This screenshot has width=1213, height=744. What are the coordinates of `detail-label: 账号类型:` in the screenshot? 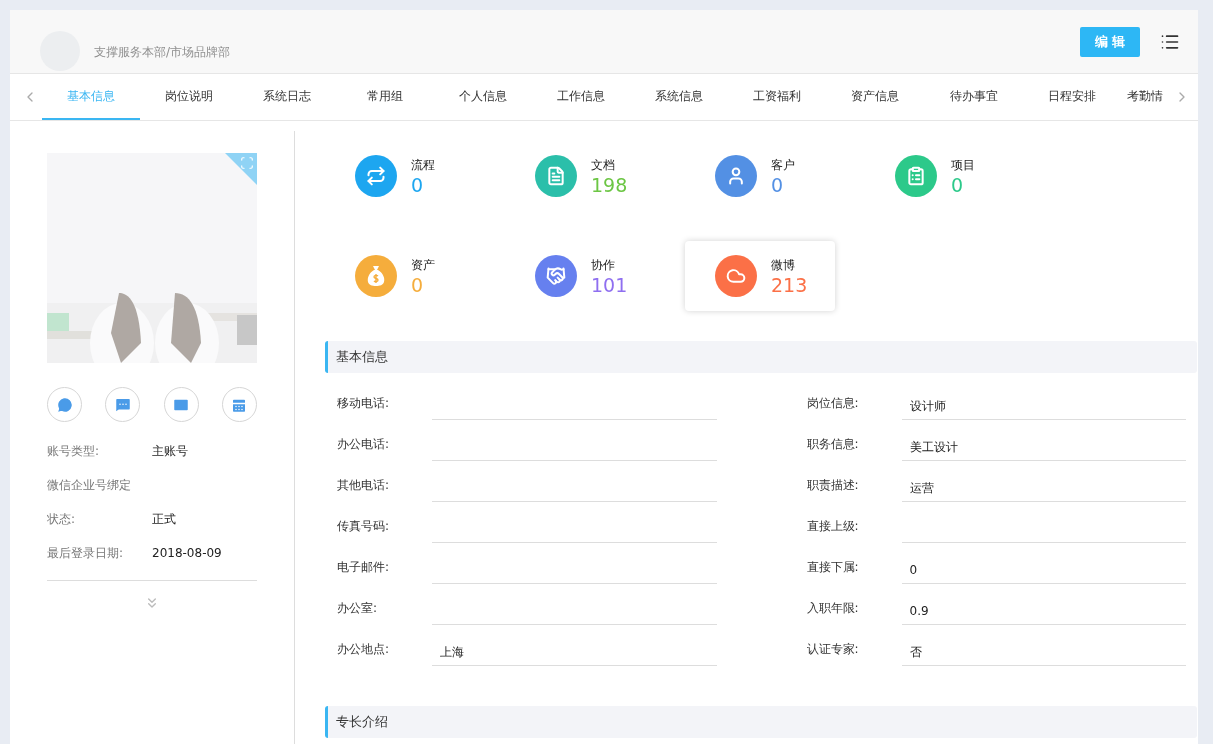 It's located at (74, 451).